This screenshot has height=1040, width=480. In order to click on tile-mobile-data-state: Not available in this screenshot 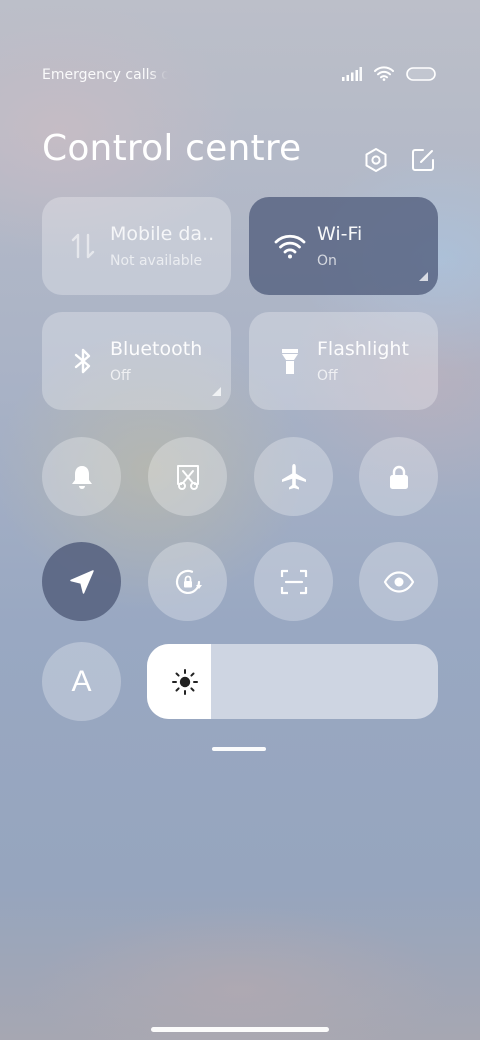, I will do `click(156, 261)`.